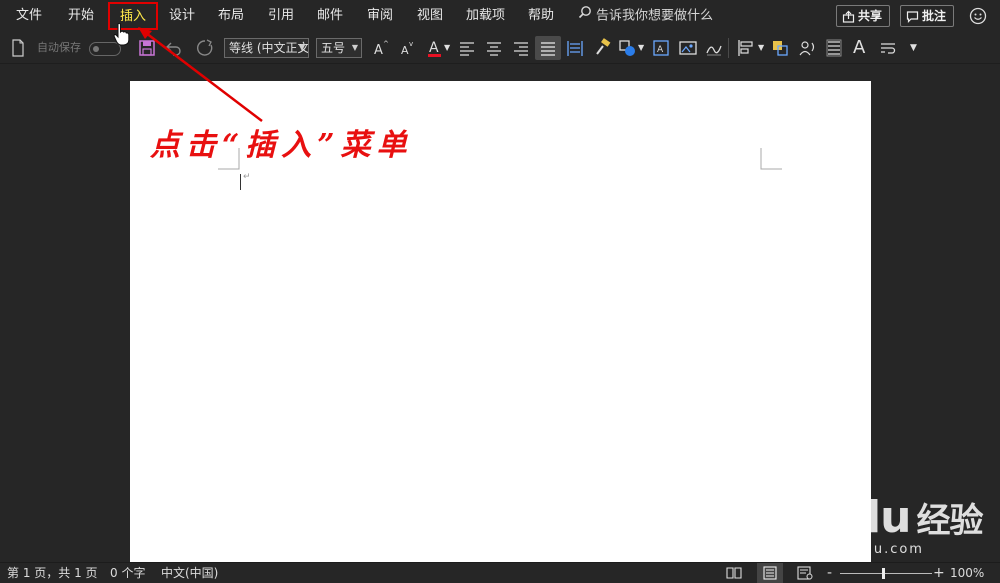 The image size is (1000, 583). What do you see at coordinates (121, 34) in the screenshot?
I see `hand-cursor-icon` at bounding box center [121, 34].